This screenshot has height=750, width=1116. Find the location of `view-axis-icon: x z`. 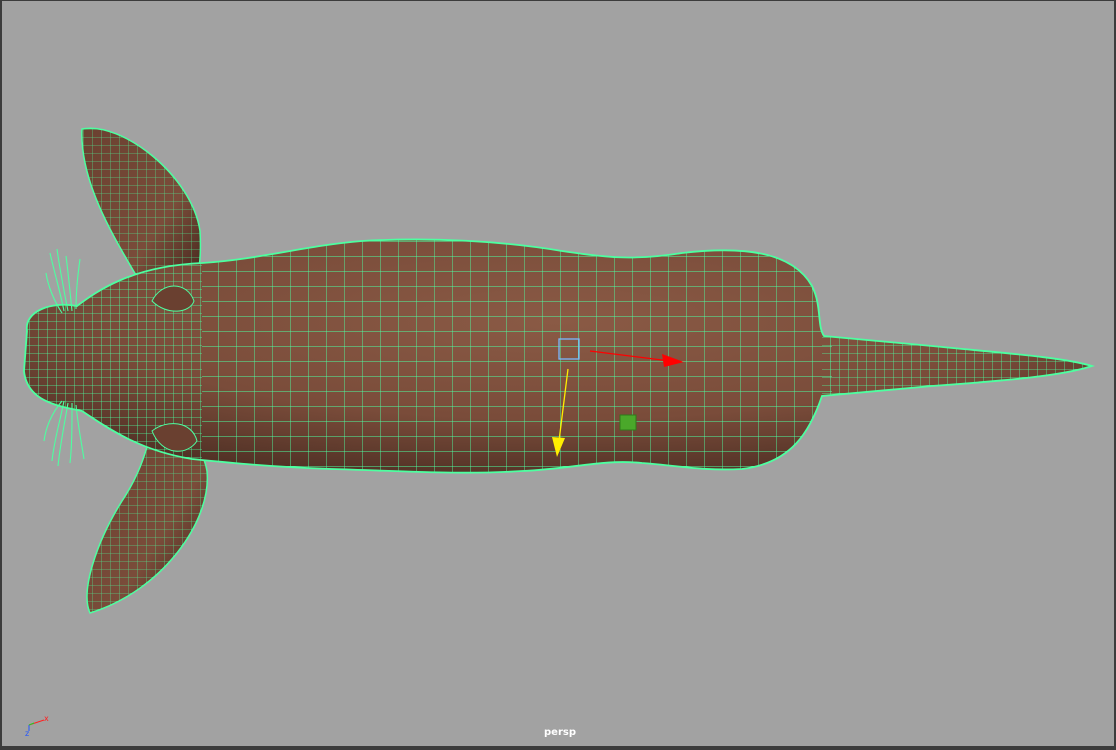

view-axis-icon: x z is located at coordinates (37, 725).